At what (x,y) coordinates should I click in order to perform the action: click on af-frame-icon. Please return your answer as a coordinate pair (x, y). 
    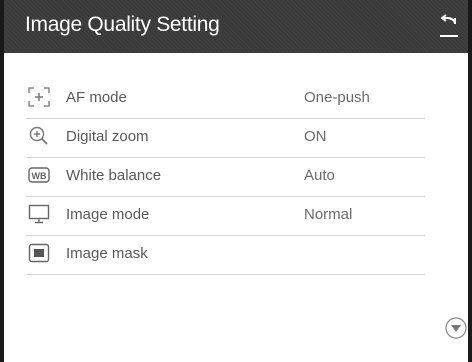
    Looking at the image, I should click on (39, 97).